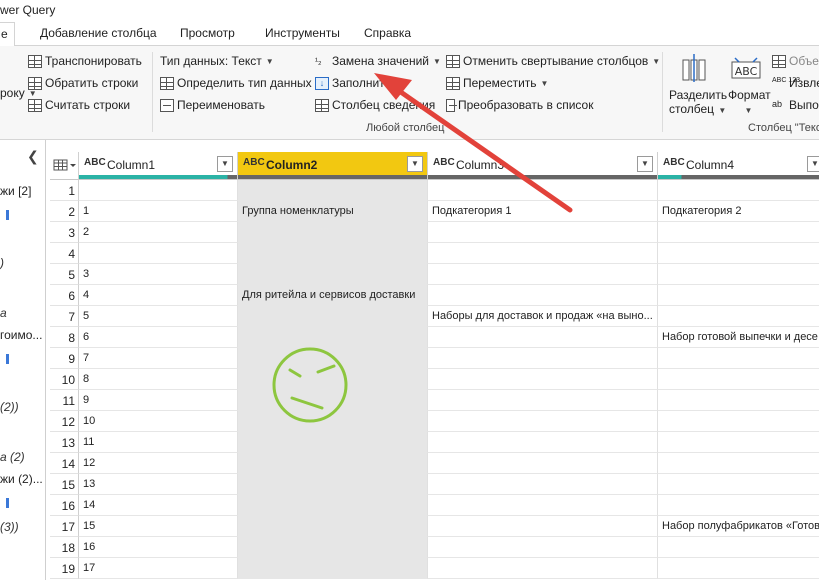 Image resolution: width=819 pixels, height=580 pixels. Describe the element at coordinates (158, 526) in the screenshot. I see `table-cell: 15` at that location.